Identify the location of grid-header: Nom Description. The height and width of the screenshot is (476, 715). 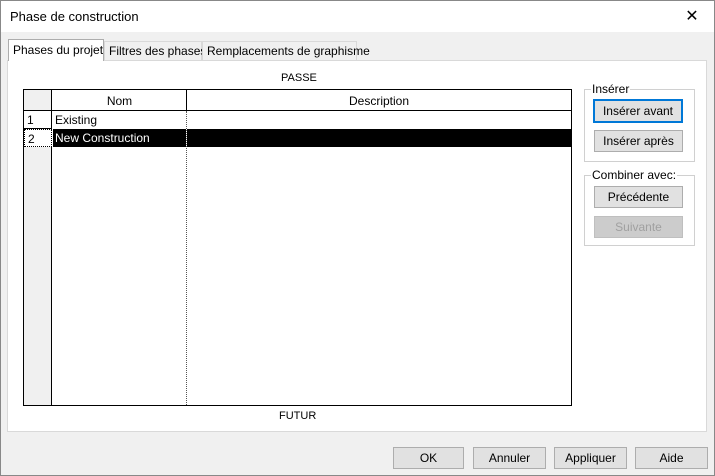
(297, 100).